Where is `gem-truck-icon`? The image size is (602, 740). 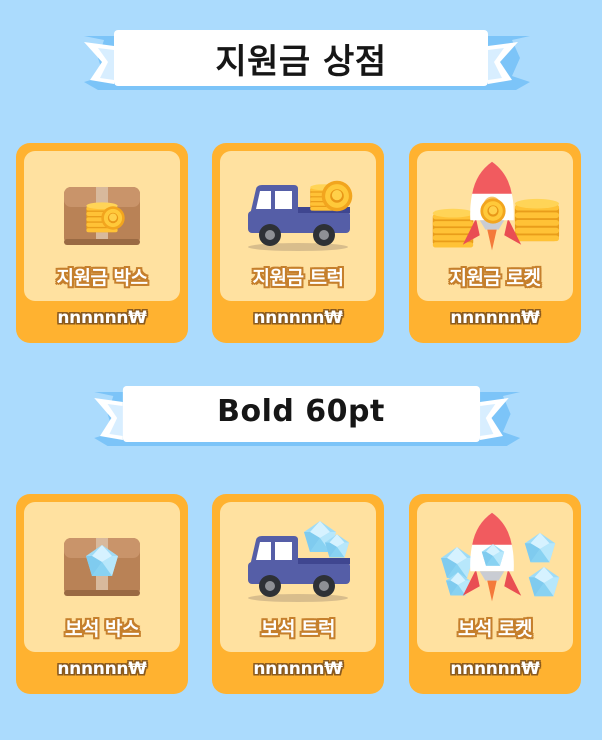 gem-truck-icon is located at coordinates (299, 561).